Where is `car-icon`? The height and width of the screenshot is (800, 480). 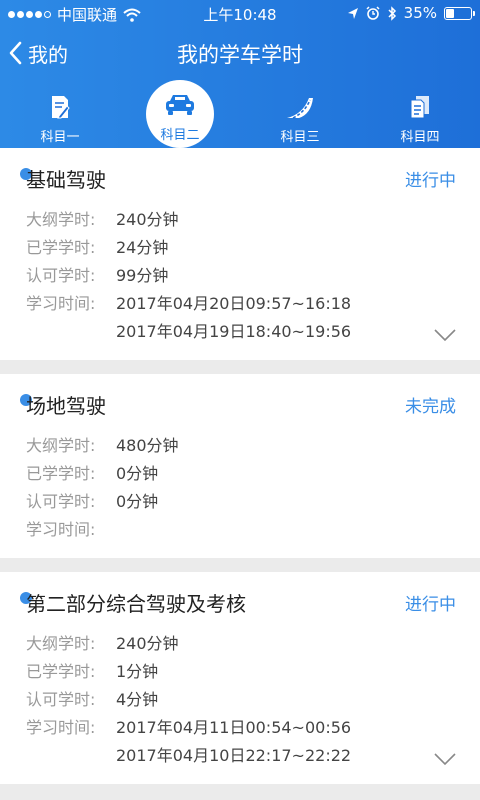 car-icon is located at coordinates (180, 105).